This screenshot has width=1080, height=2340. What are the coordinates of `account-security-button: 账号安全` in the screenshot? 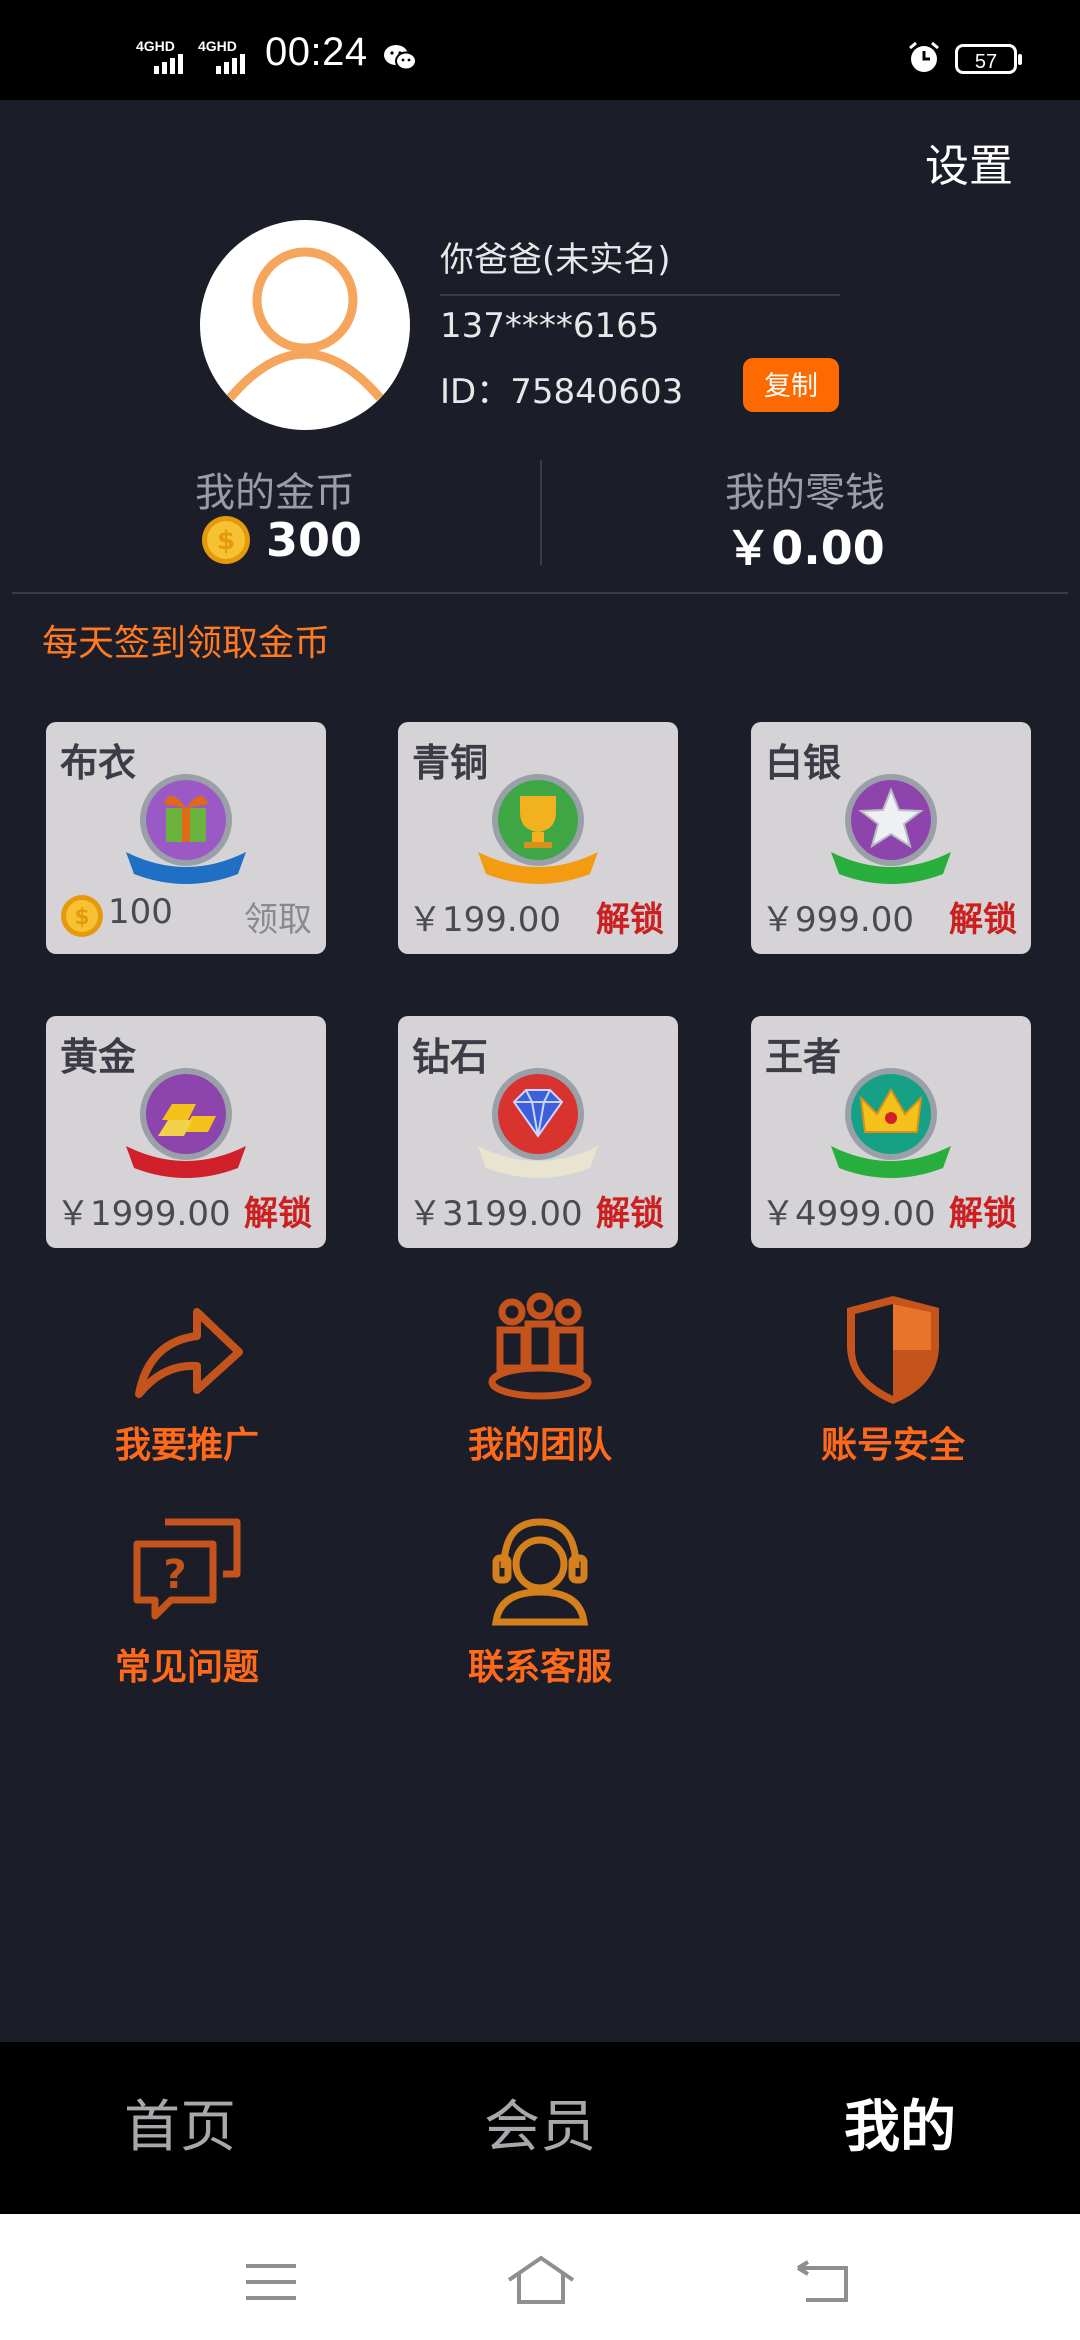 It's located at (893, 1390).